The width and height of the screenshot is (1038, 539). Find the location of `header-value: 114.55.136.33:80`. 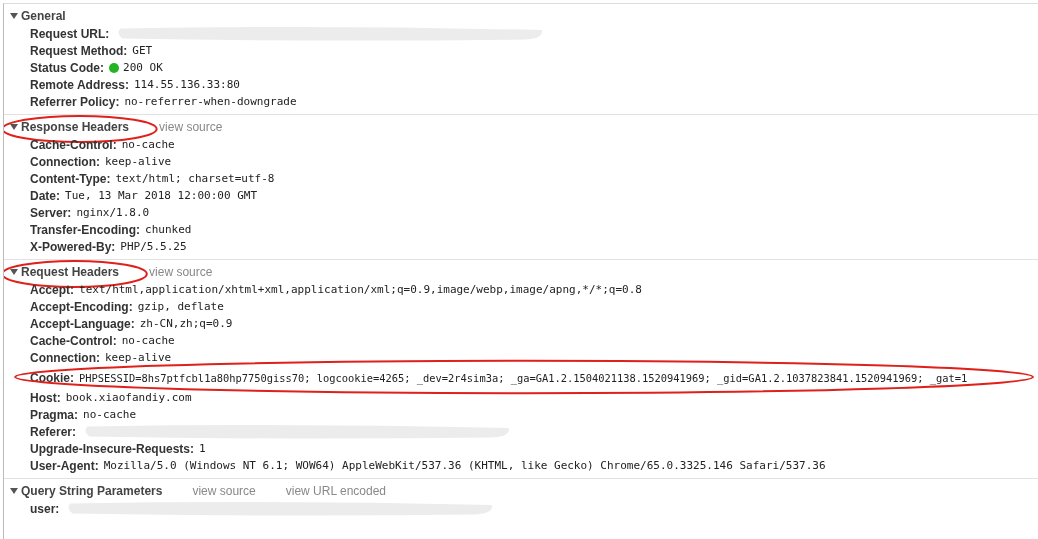

header-value: 114.55.136.33:80 is located at coordinates (186, 84).